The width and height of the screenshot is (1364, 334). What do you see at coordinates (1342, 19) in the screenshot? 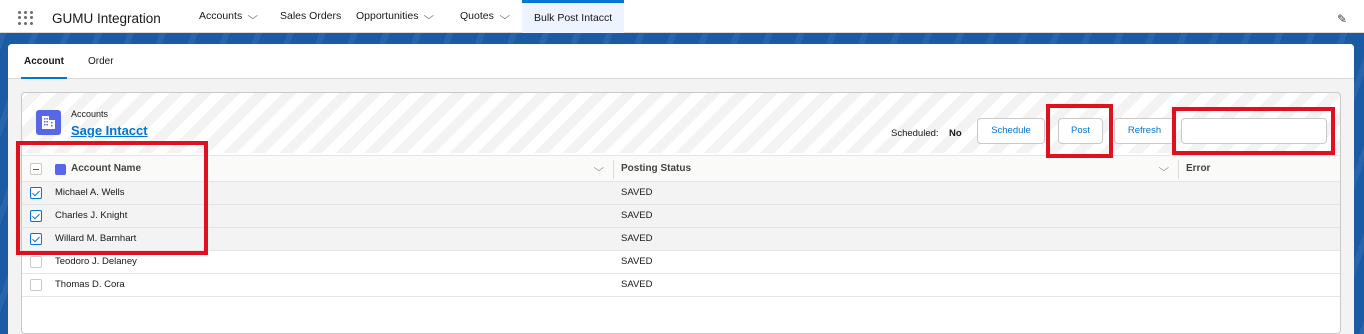
I see `pencil-icon: ✎` at bounding box center [1342, 19].